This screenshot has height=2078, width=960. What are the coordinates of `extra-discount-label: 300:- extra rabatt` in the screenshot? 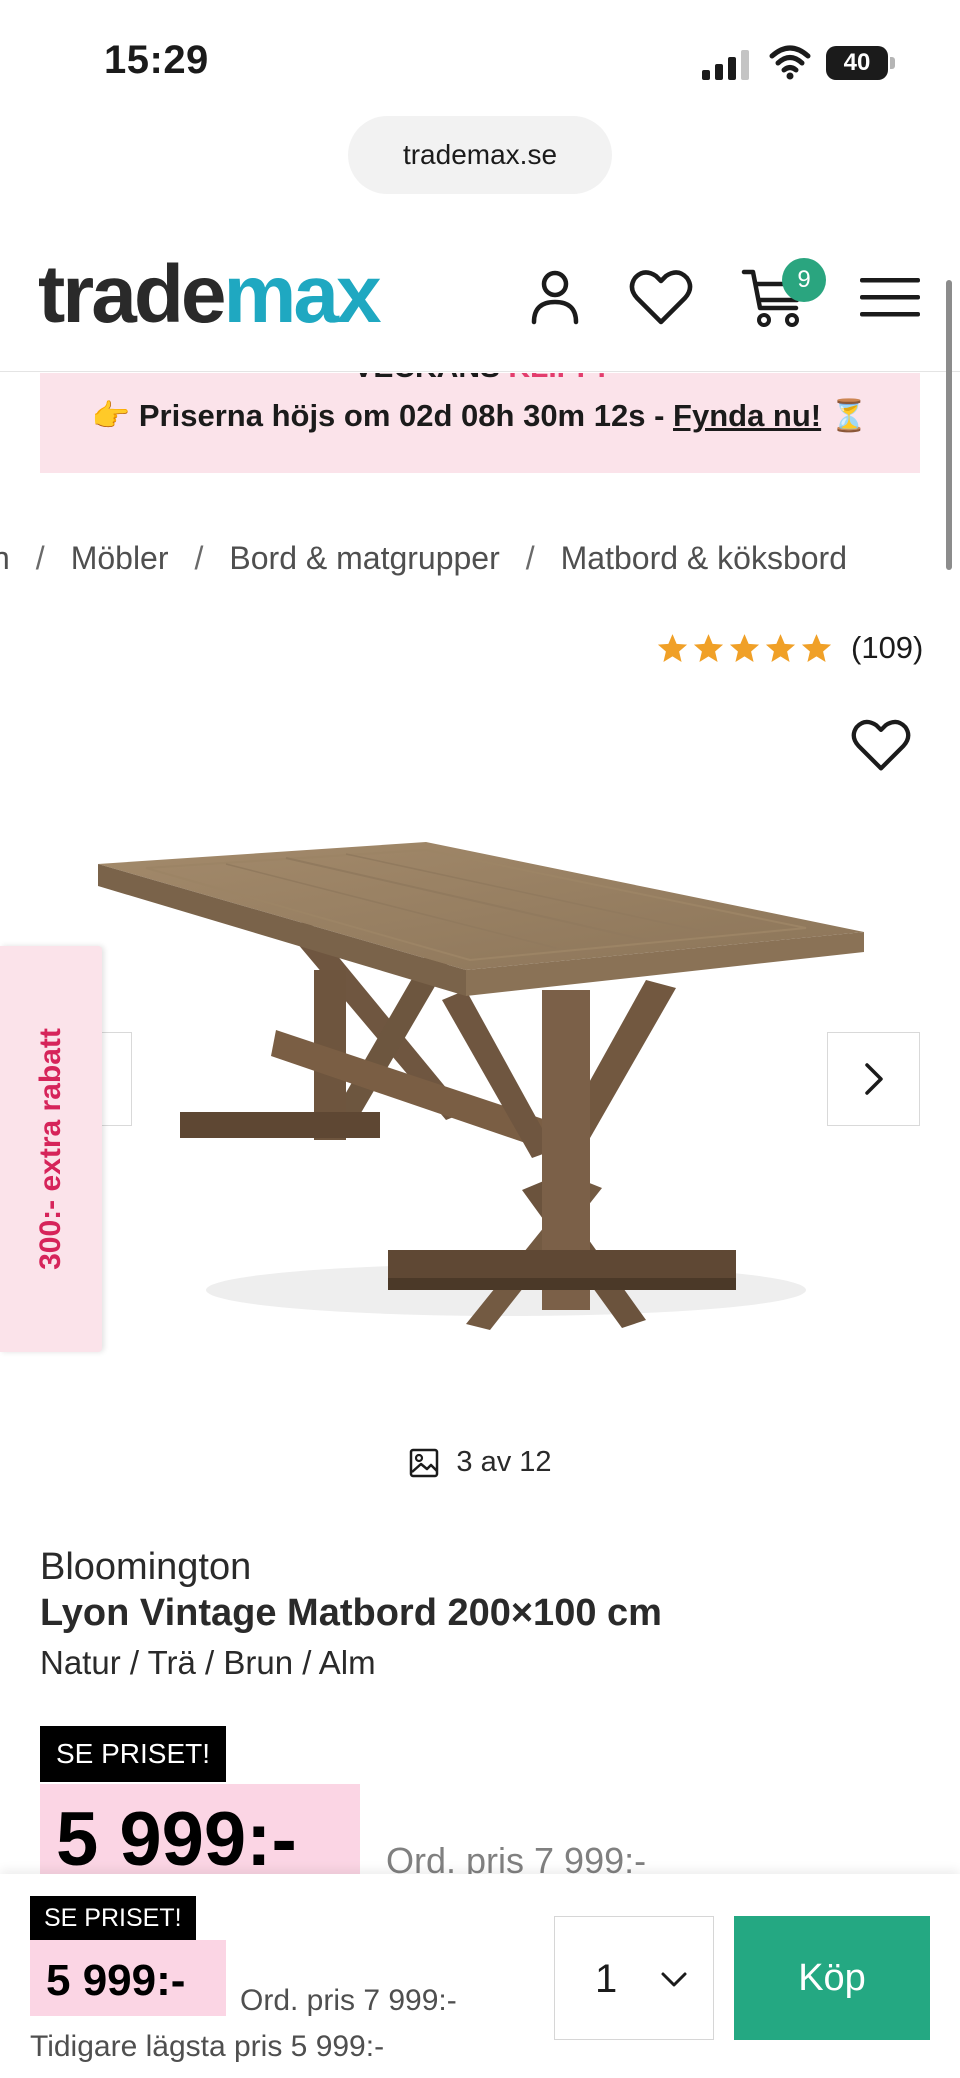 It's located at (50, 1149).